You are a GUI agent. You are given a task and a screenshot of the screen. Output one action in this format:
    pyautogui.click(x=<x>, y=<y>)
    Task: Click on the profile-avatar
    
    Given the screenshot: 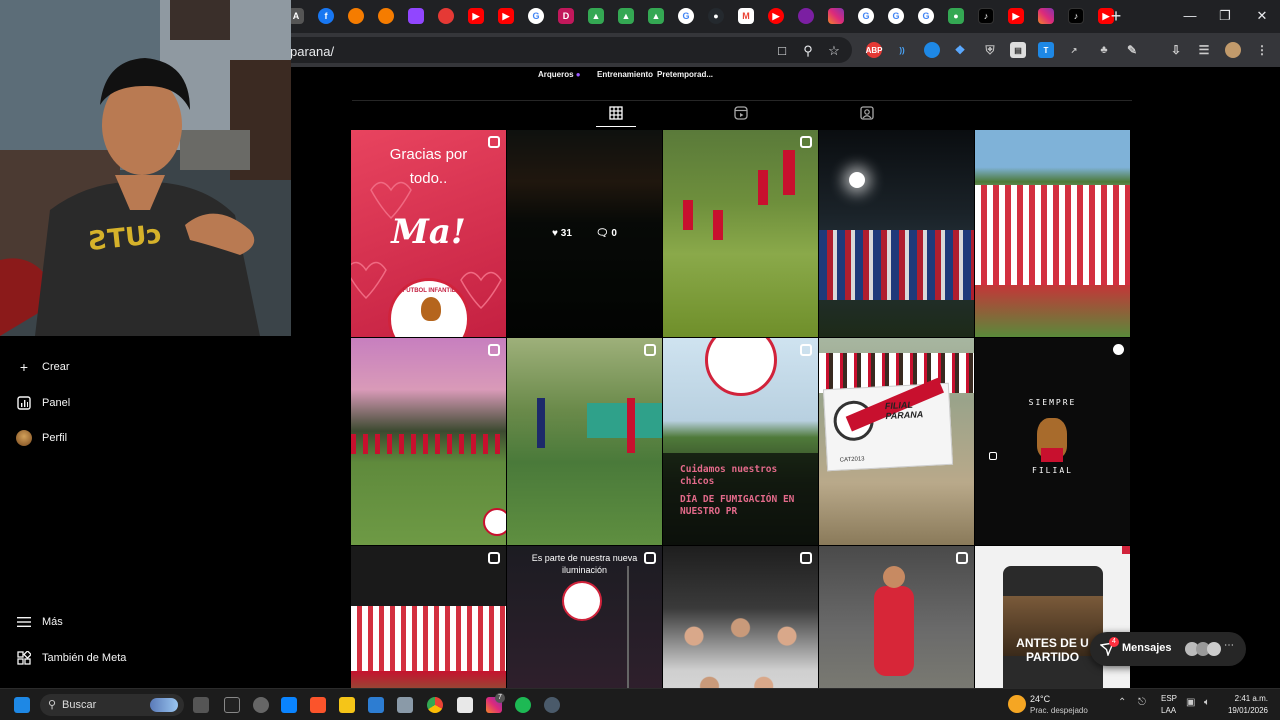 What is the action you would take?
    pyautogui.click(x=1233, y=50)
    